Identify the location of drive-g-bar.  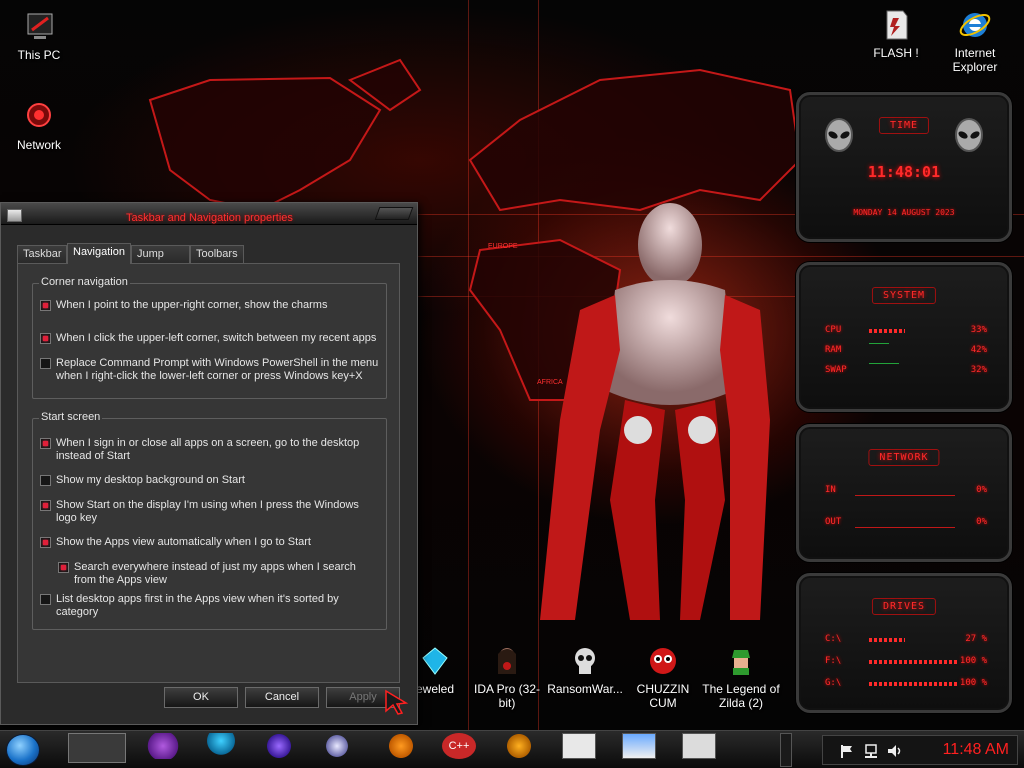
(913, 684).